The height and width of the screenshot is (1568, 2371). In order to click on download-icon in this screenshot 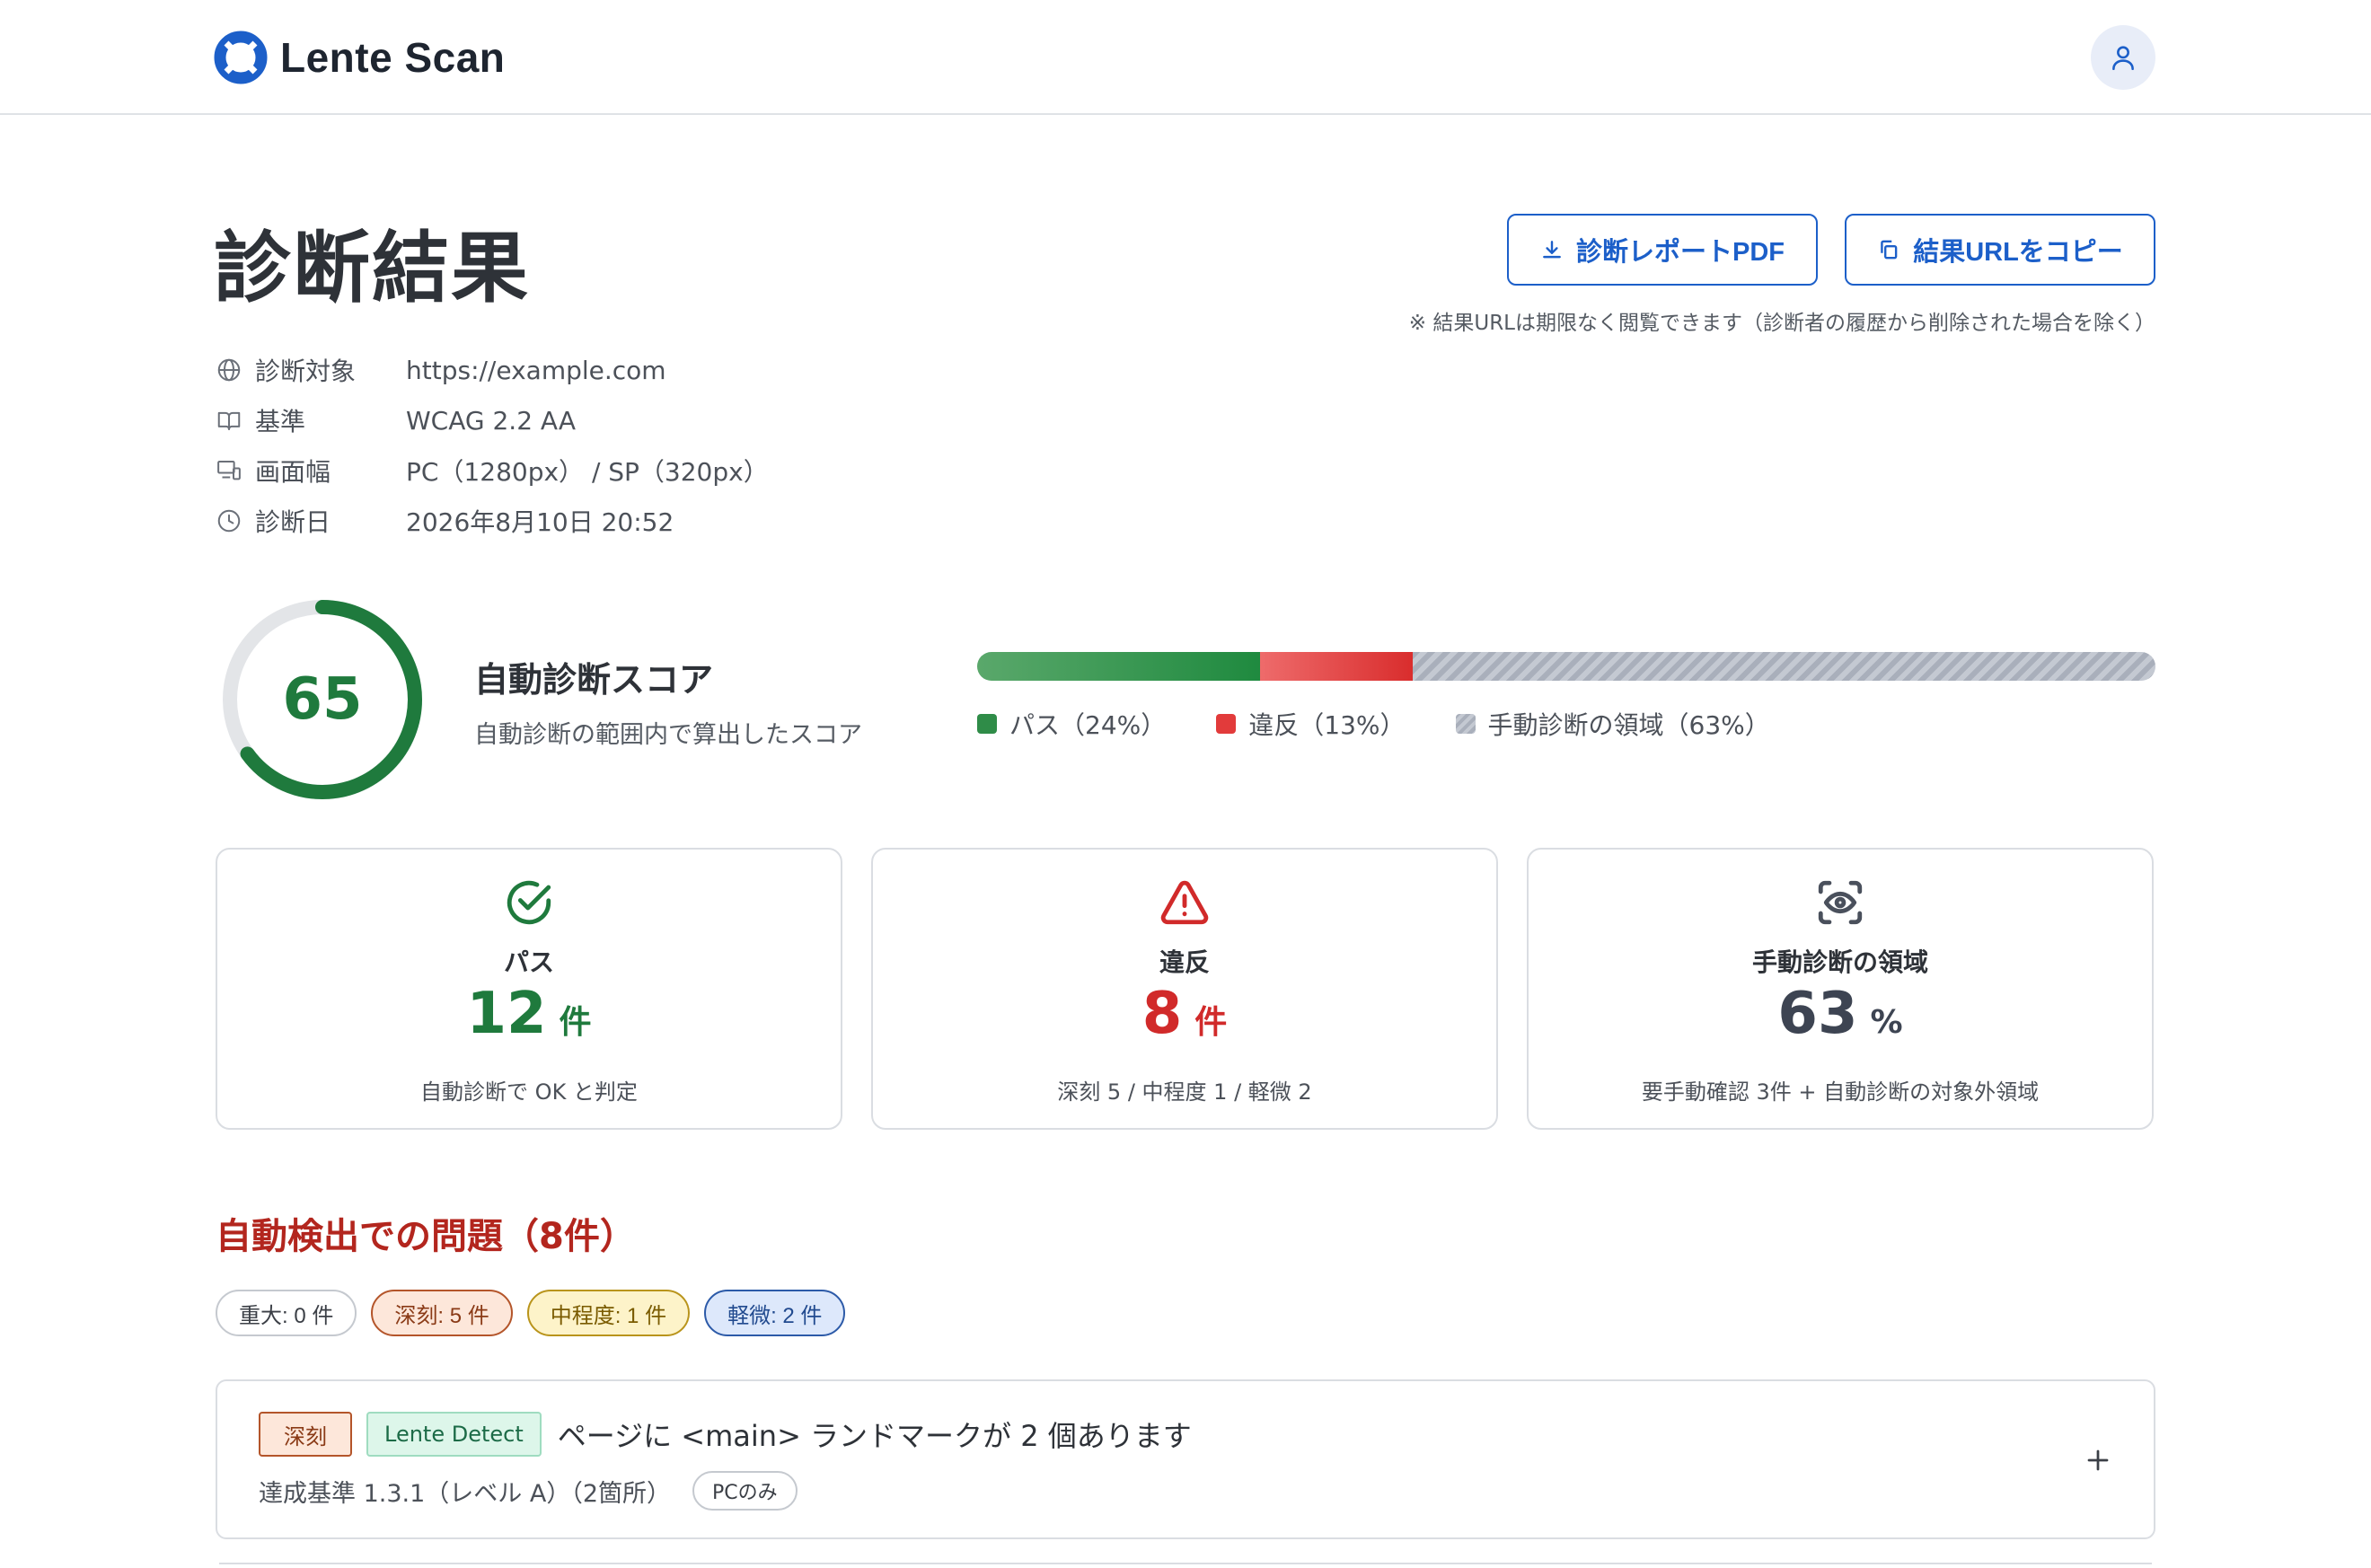, I will do `click(1552, 250)`.